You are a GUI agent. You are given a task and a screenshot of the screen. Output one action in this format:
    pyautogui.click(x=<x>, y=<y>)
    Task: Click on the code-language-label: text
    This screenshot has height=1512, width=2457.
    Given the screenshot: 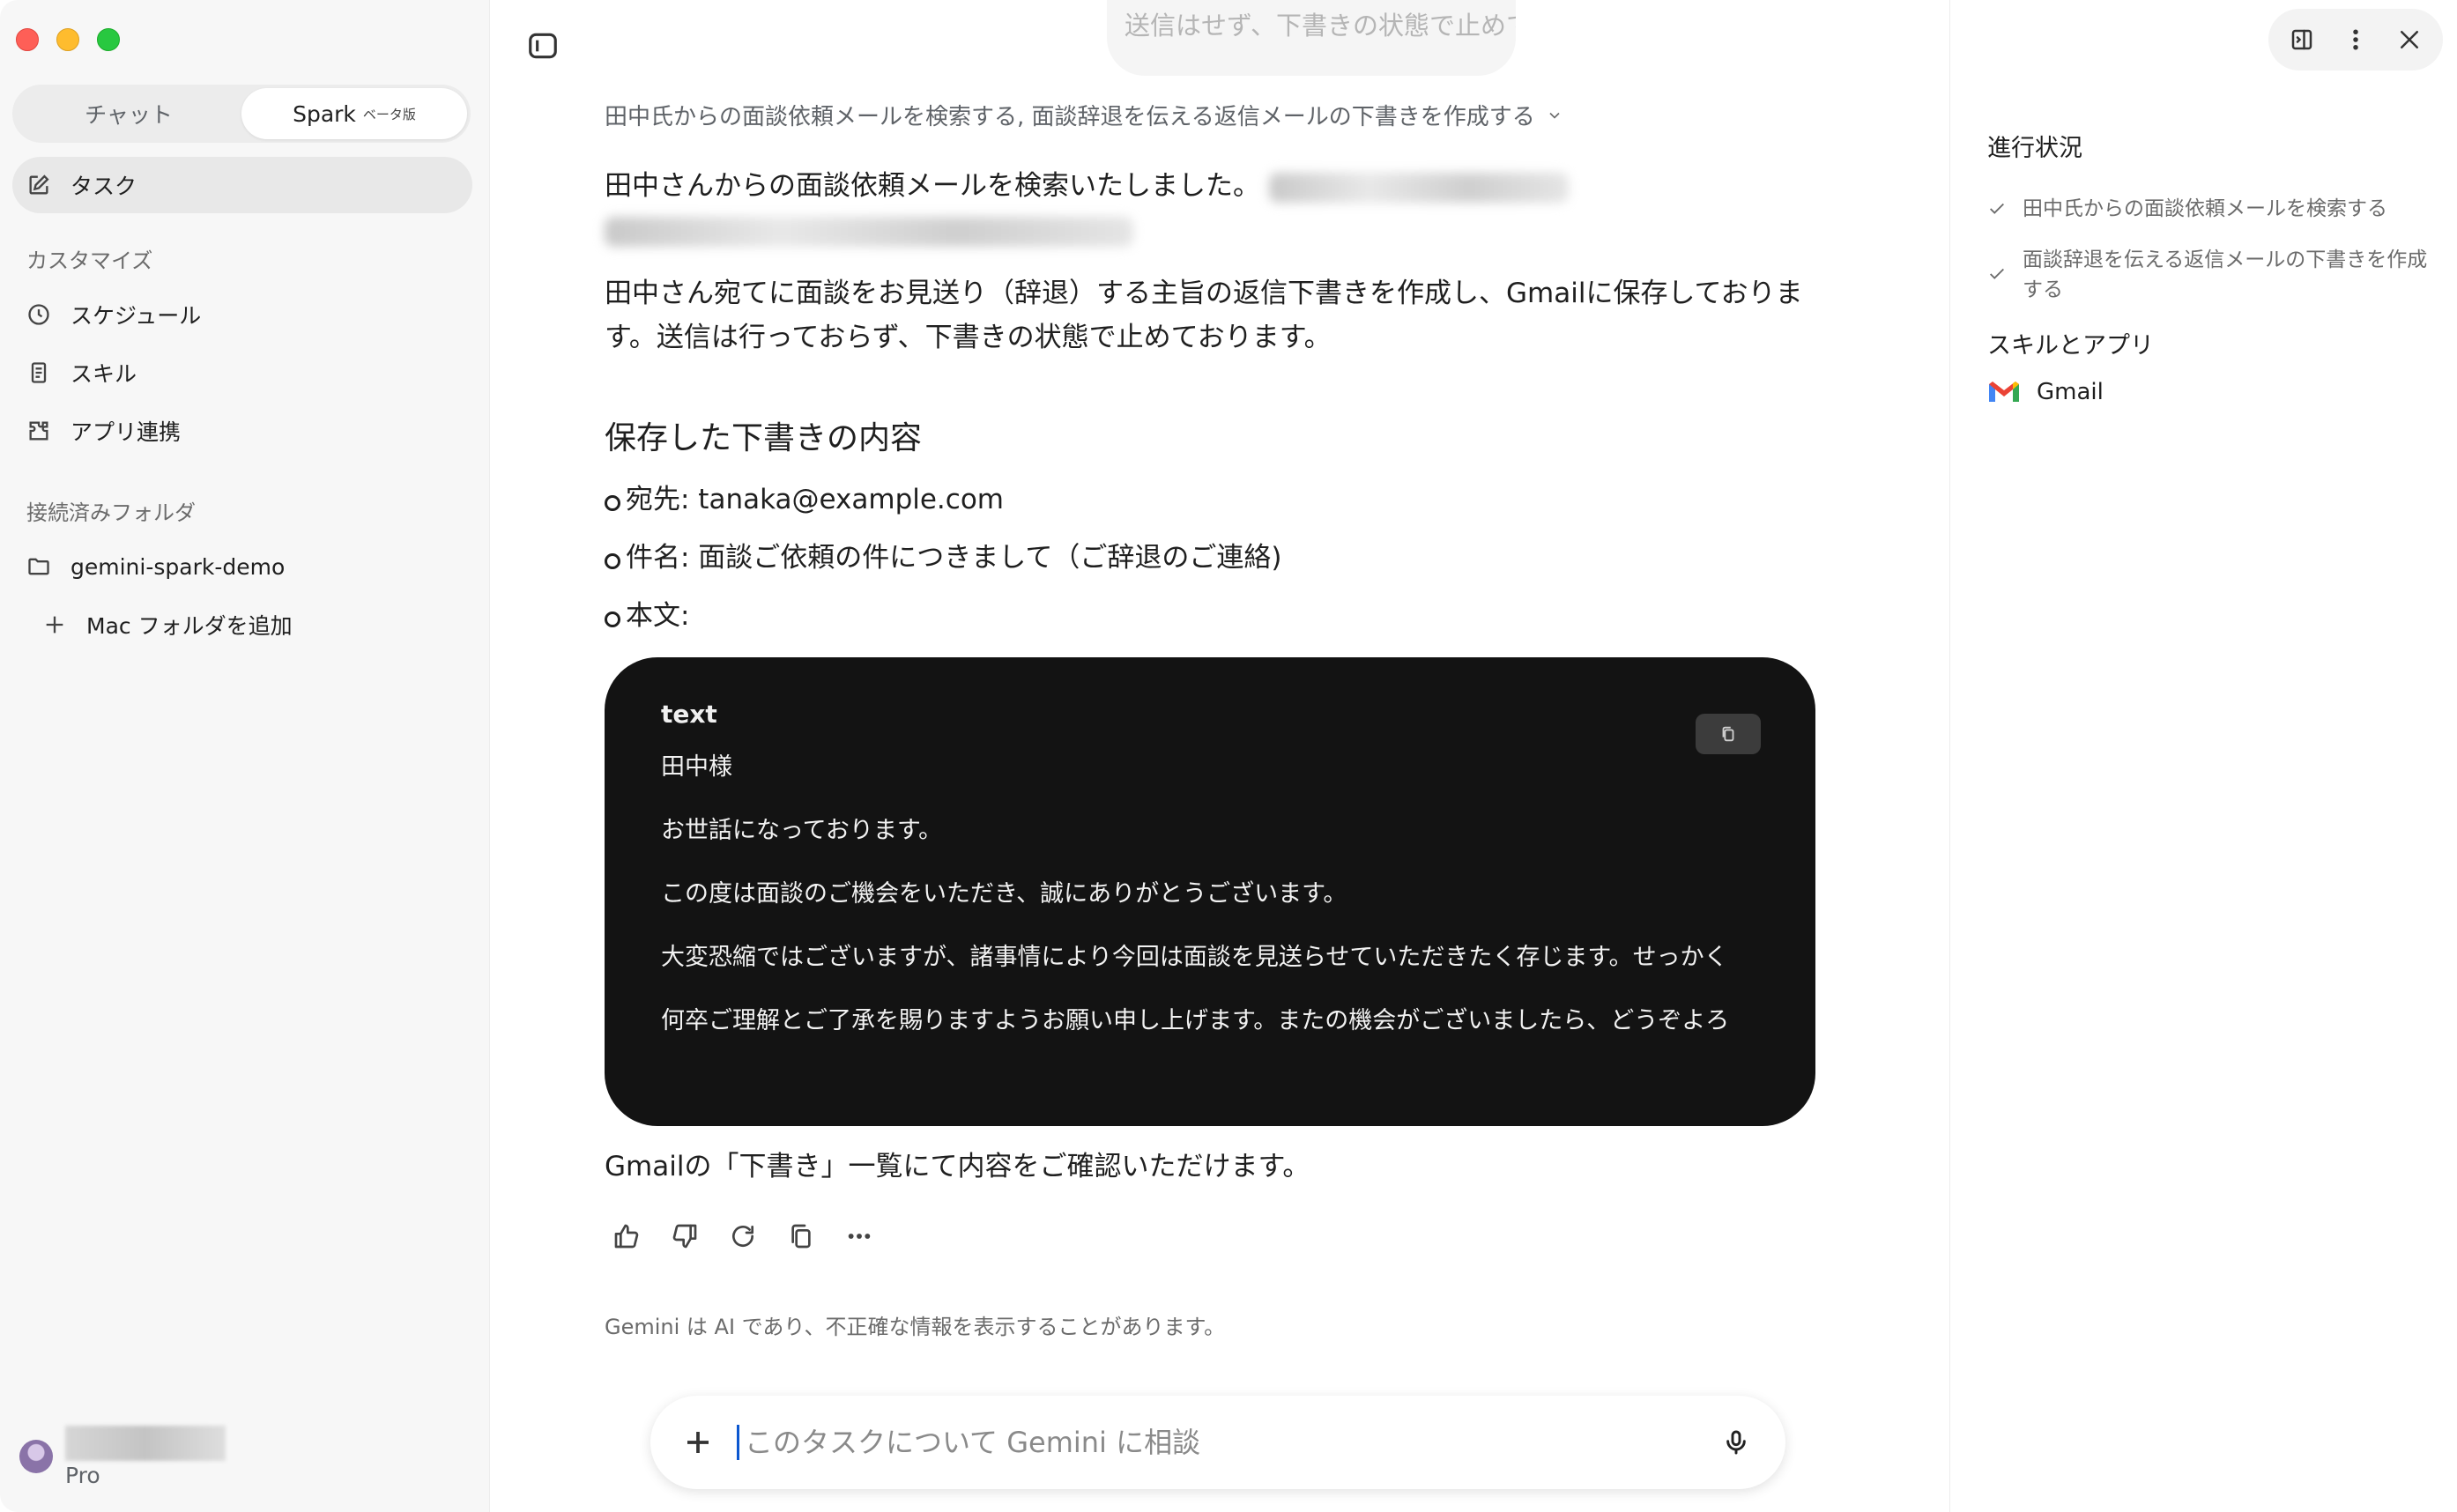 What is the action you would take?
    pyautogui.click(x=689, y=714)
    